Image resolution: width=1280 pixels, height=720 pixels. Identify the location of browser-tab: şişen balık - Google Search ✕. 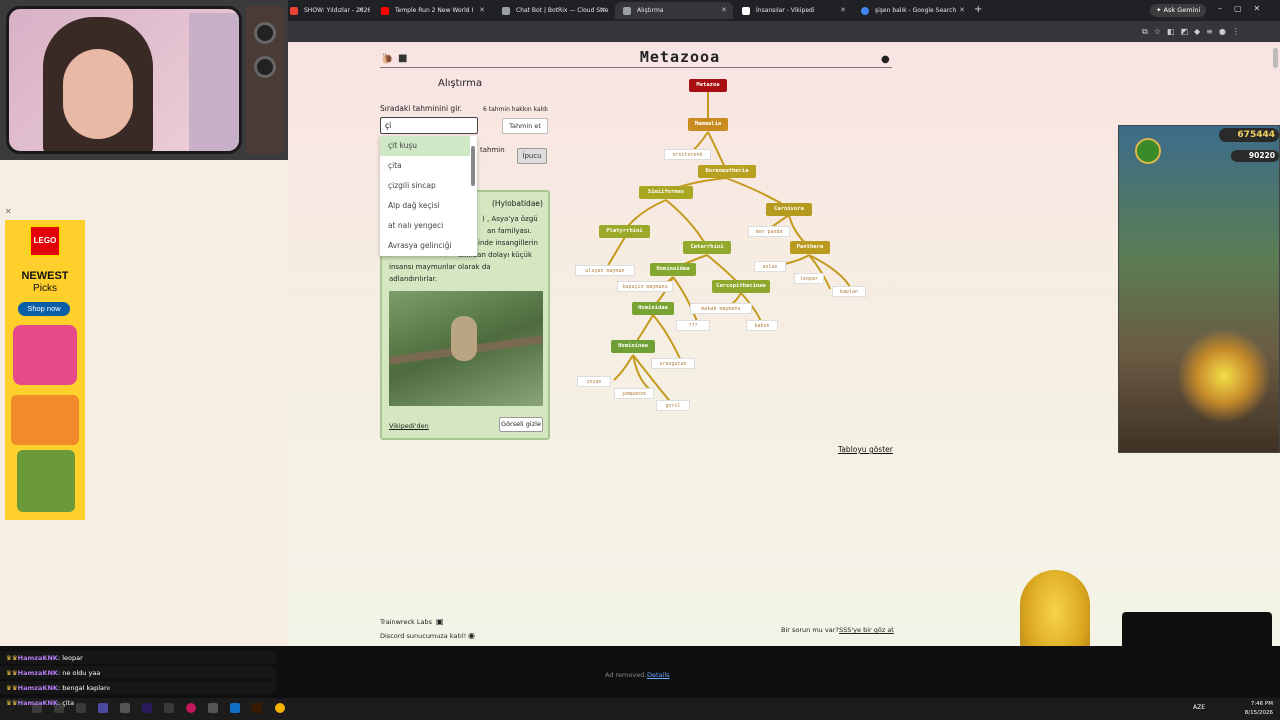
(912, 10).